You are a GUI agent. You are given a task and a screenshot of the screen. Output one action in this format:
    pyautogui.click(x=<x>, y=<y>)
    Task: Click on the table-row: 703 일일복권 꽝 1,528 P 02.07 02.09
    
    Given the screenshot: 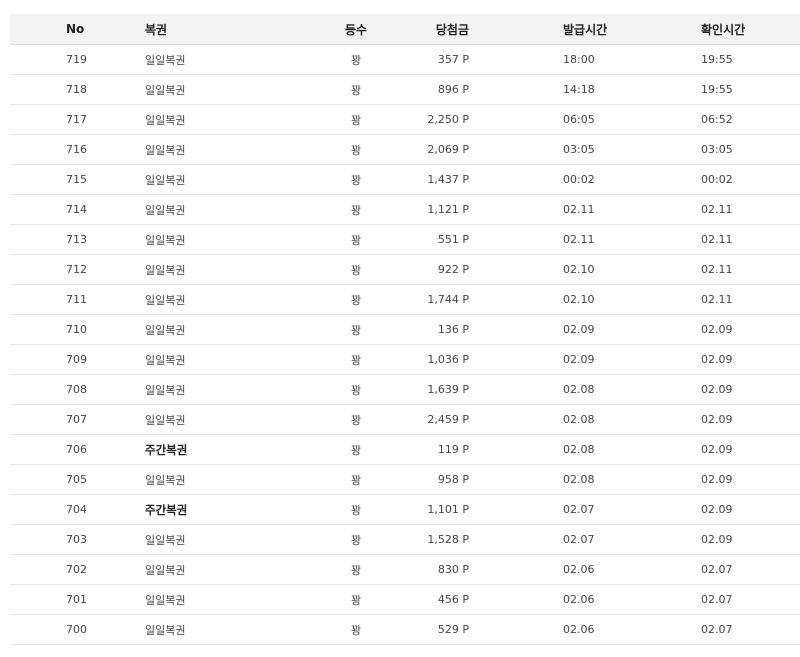 What is the action you would take?
    pyautogui.click(x=405, y=539)
    